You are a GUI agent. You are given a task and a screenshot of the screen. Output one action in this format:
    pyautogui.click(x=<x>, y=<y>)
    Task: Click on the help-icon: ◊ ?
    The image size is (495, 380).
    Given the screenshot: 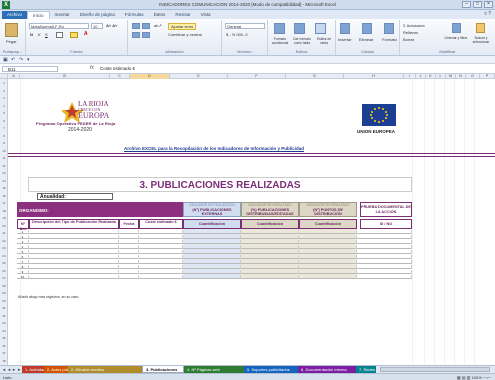 What is the action you would take?
    pyautogui.click(x=487, y=14)
    